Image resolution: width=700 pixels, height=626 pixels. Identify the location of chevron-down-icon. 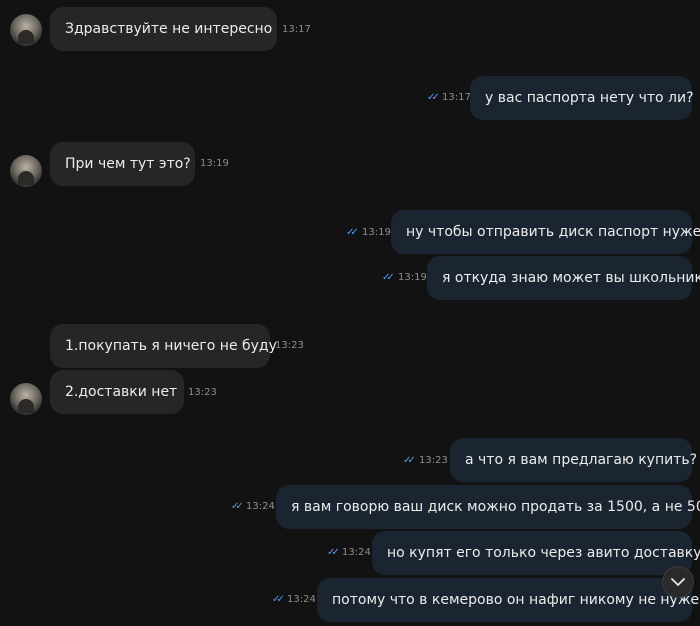
(678, 582).